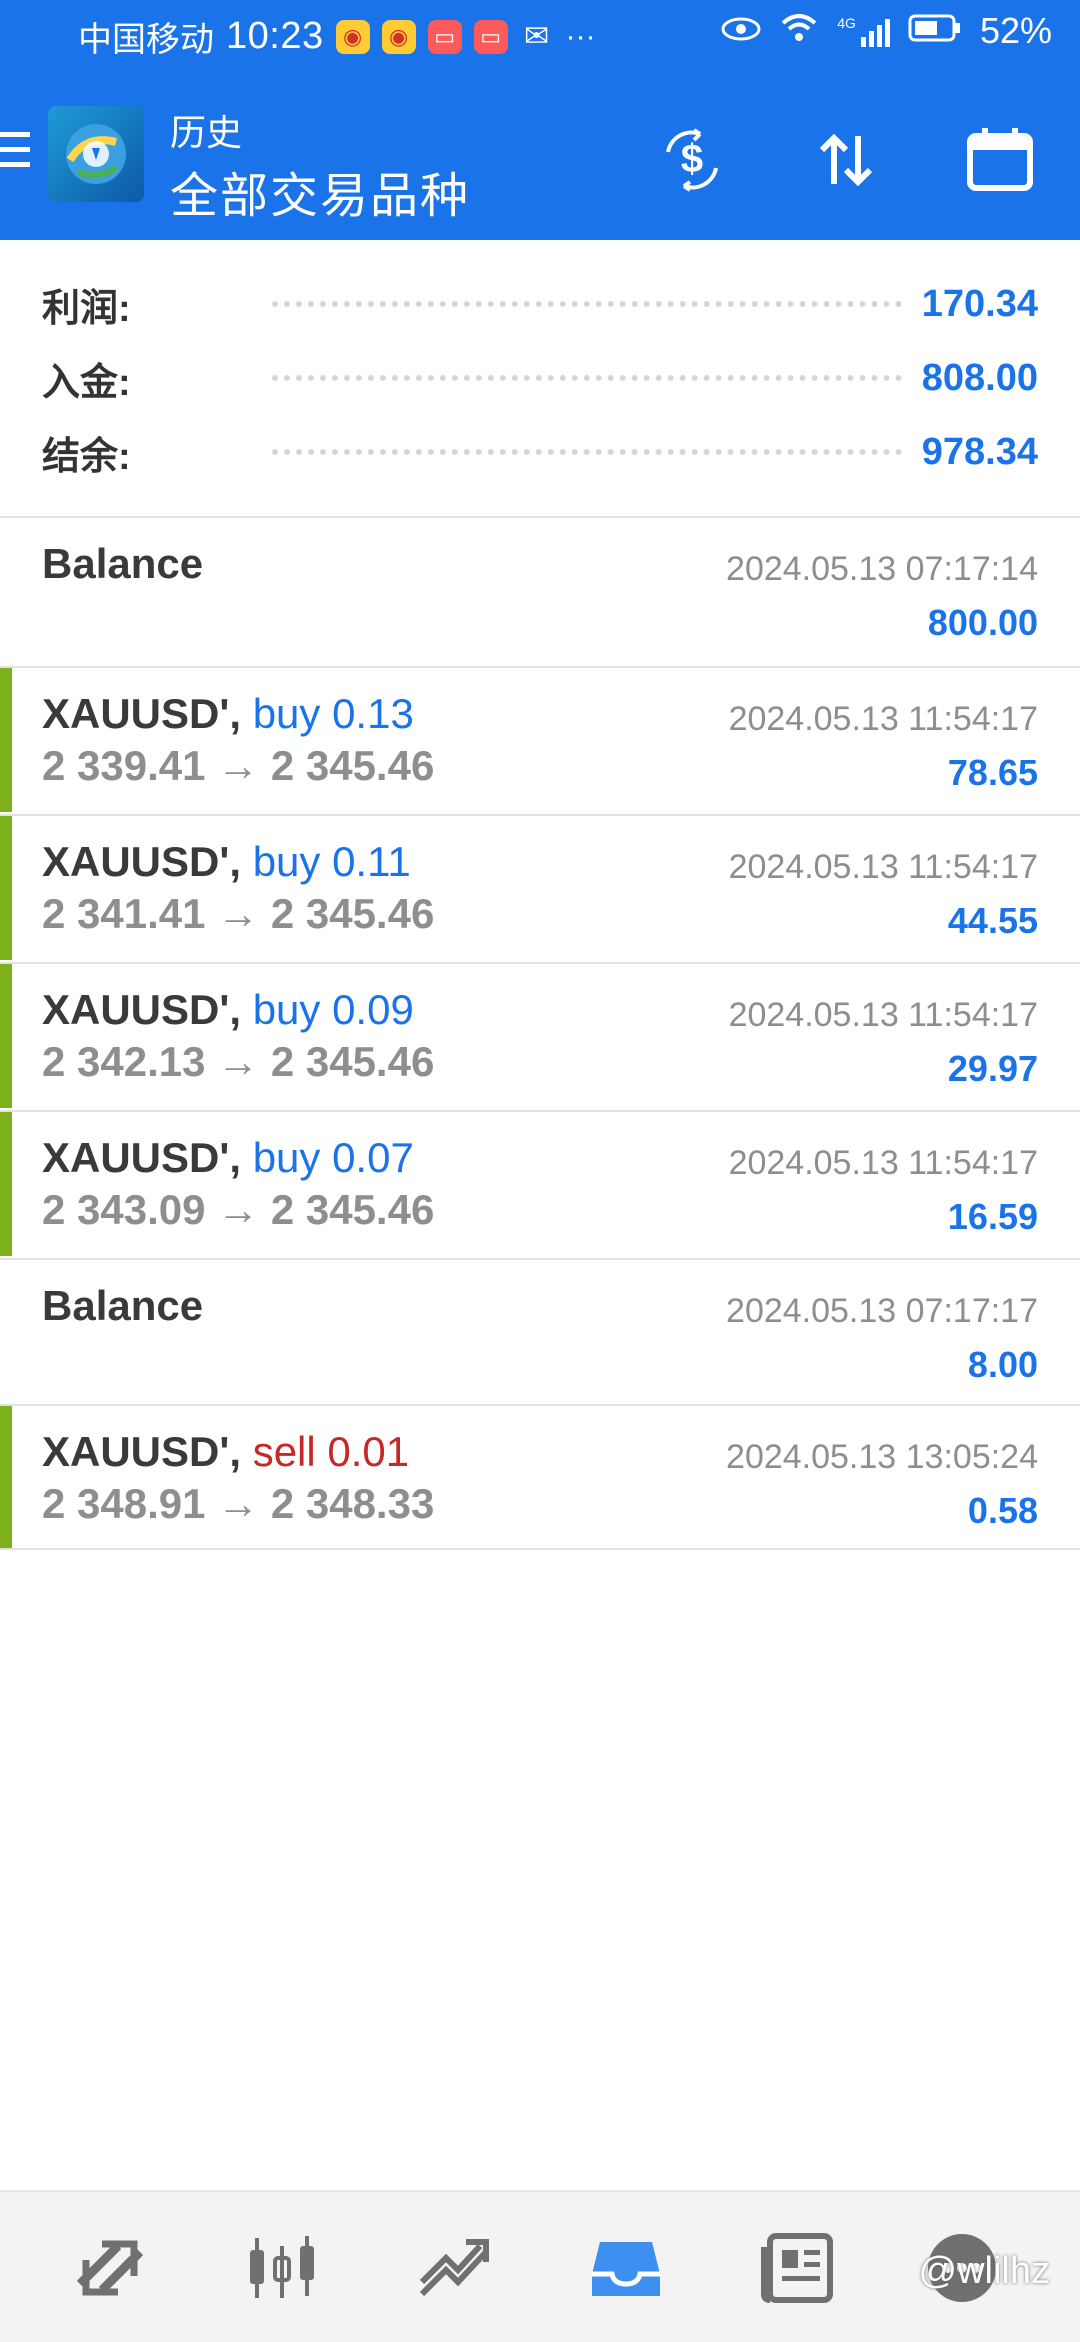  What do you see at coordinates (992, 772) in the screenshot?
I see `record-amount: 78.65` at bounding box center [992, 772].